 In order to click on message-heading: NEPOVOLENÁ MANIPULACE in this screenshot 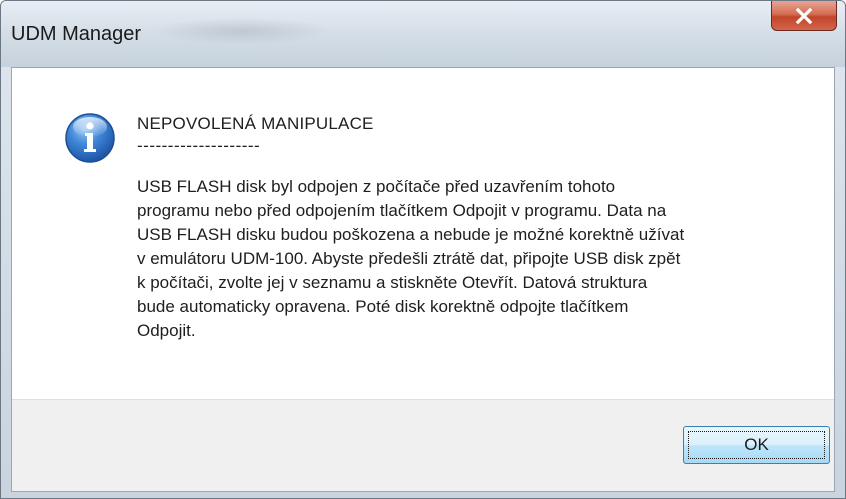, I will do `click(255, 123)`.